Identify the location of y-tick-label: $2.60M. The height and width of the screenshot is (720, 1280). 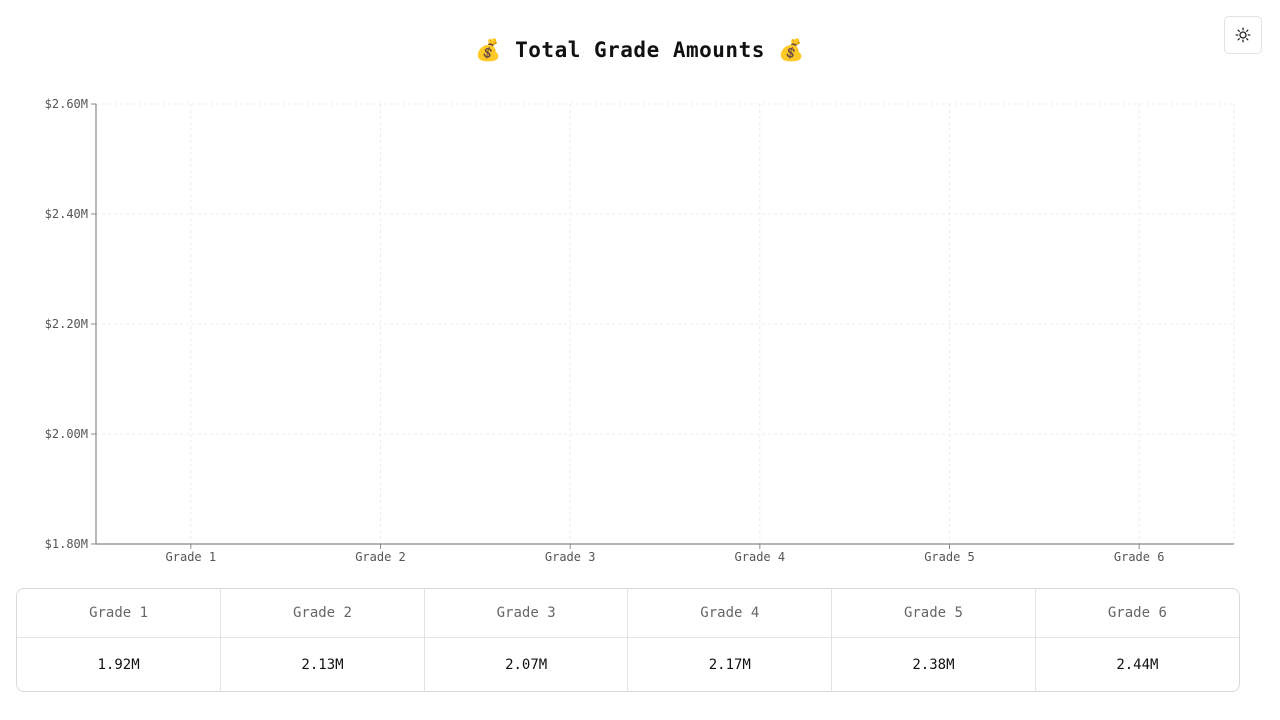
(66, 104).